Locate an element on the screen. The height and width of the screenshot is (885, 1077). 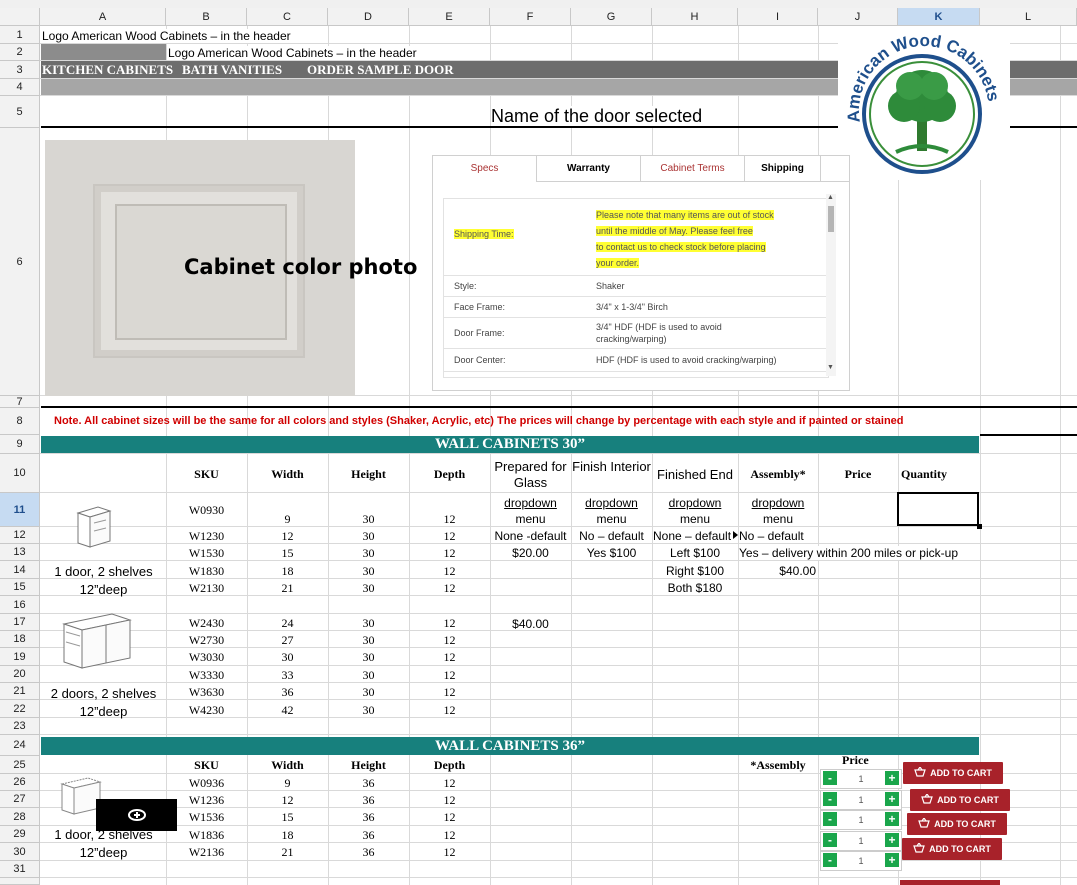
interior-dropdown: dropdown menu is located at coordinates (611, 511).